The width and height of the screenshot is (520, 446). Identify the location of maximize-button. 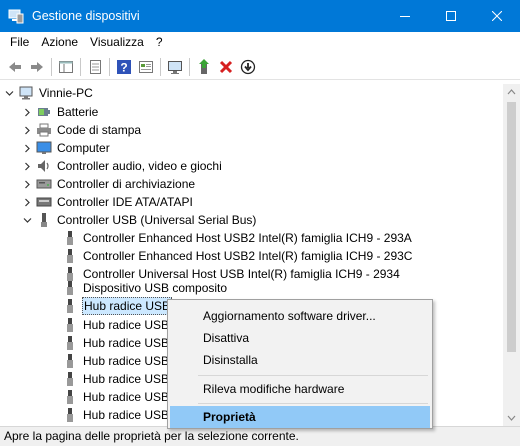
(451, 16).